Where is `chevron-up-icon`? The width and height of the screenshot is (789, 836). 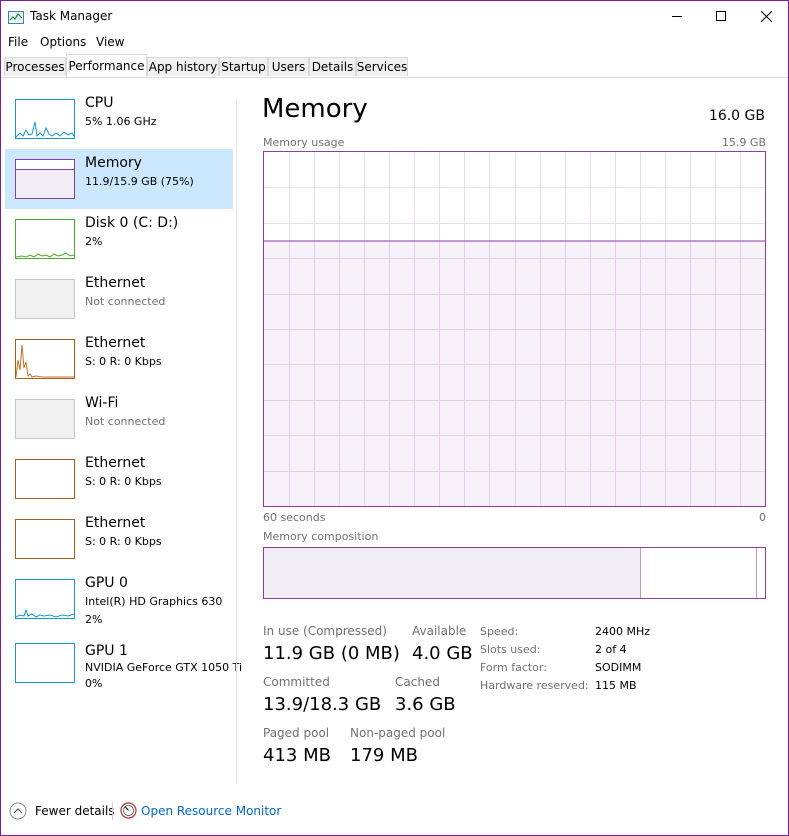 chevron-up-icon is located at coordinates (18, 811).